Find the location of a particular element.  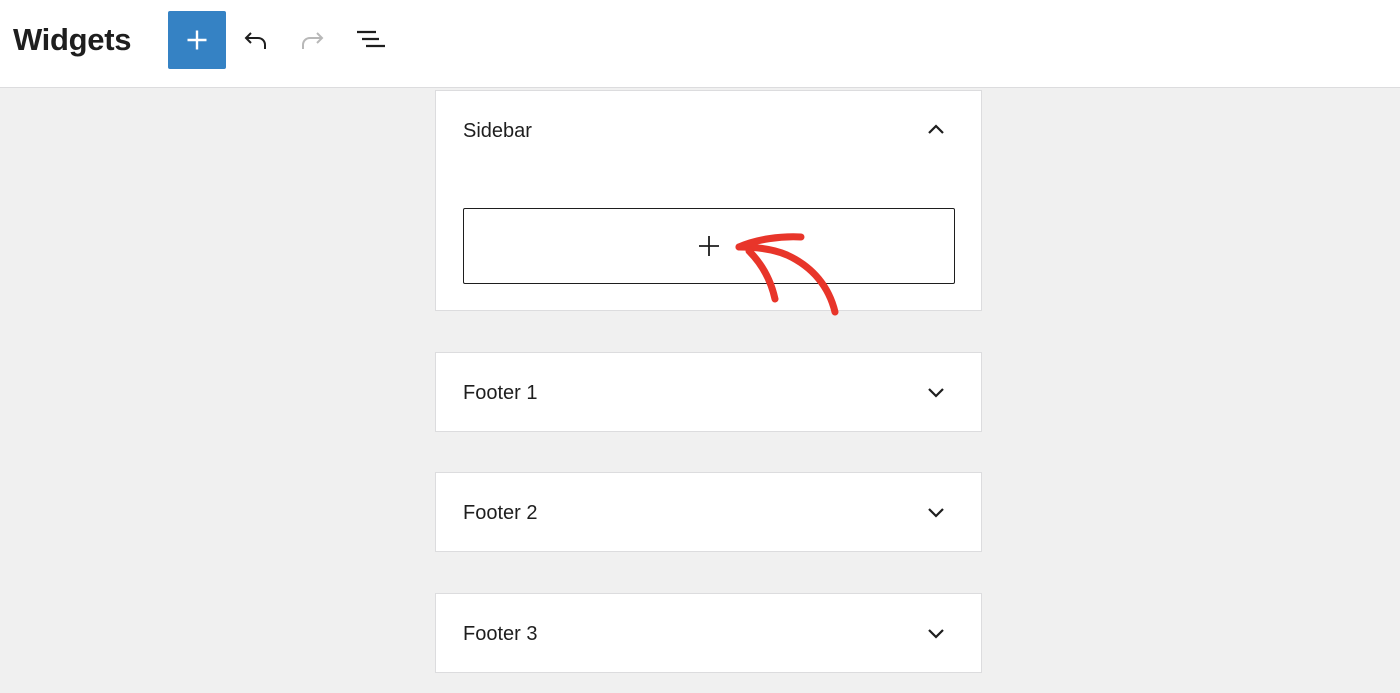

list-view-button is located at coordinates (370, 40).